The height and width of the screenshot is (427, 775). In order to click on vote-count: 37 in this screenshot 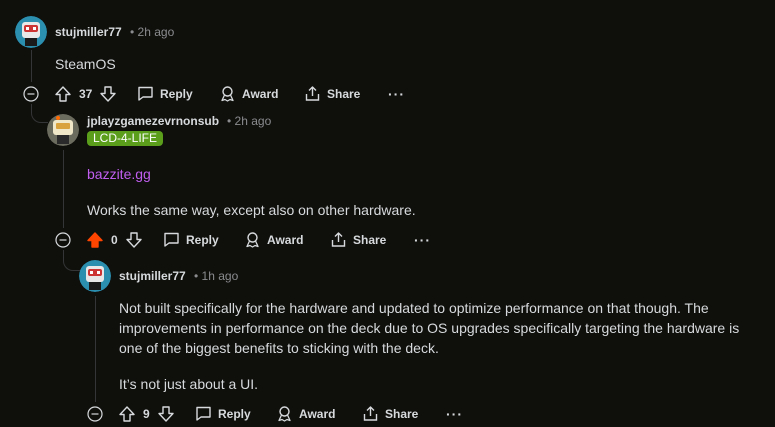, I will do `click(86, 94)`.